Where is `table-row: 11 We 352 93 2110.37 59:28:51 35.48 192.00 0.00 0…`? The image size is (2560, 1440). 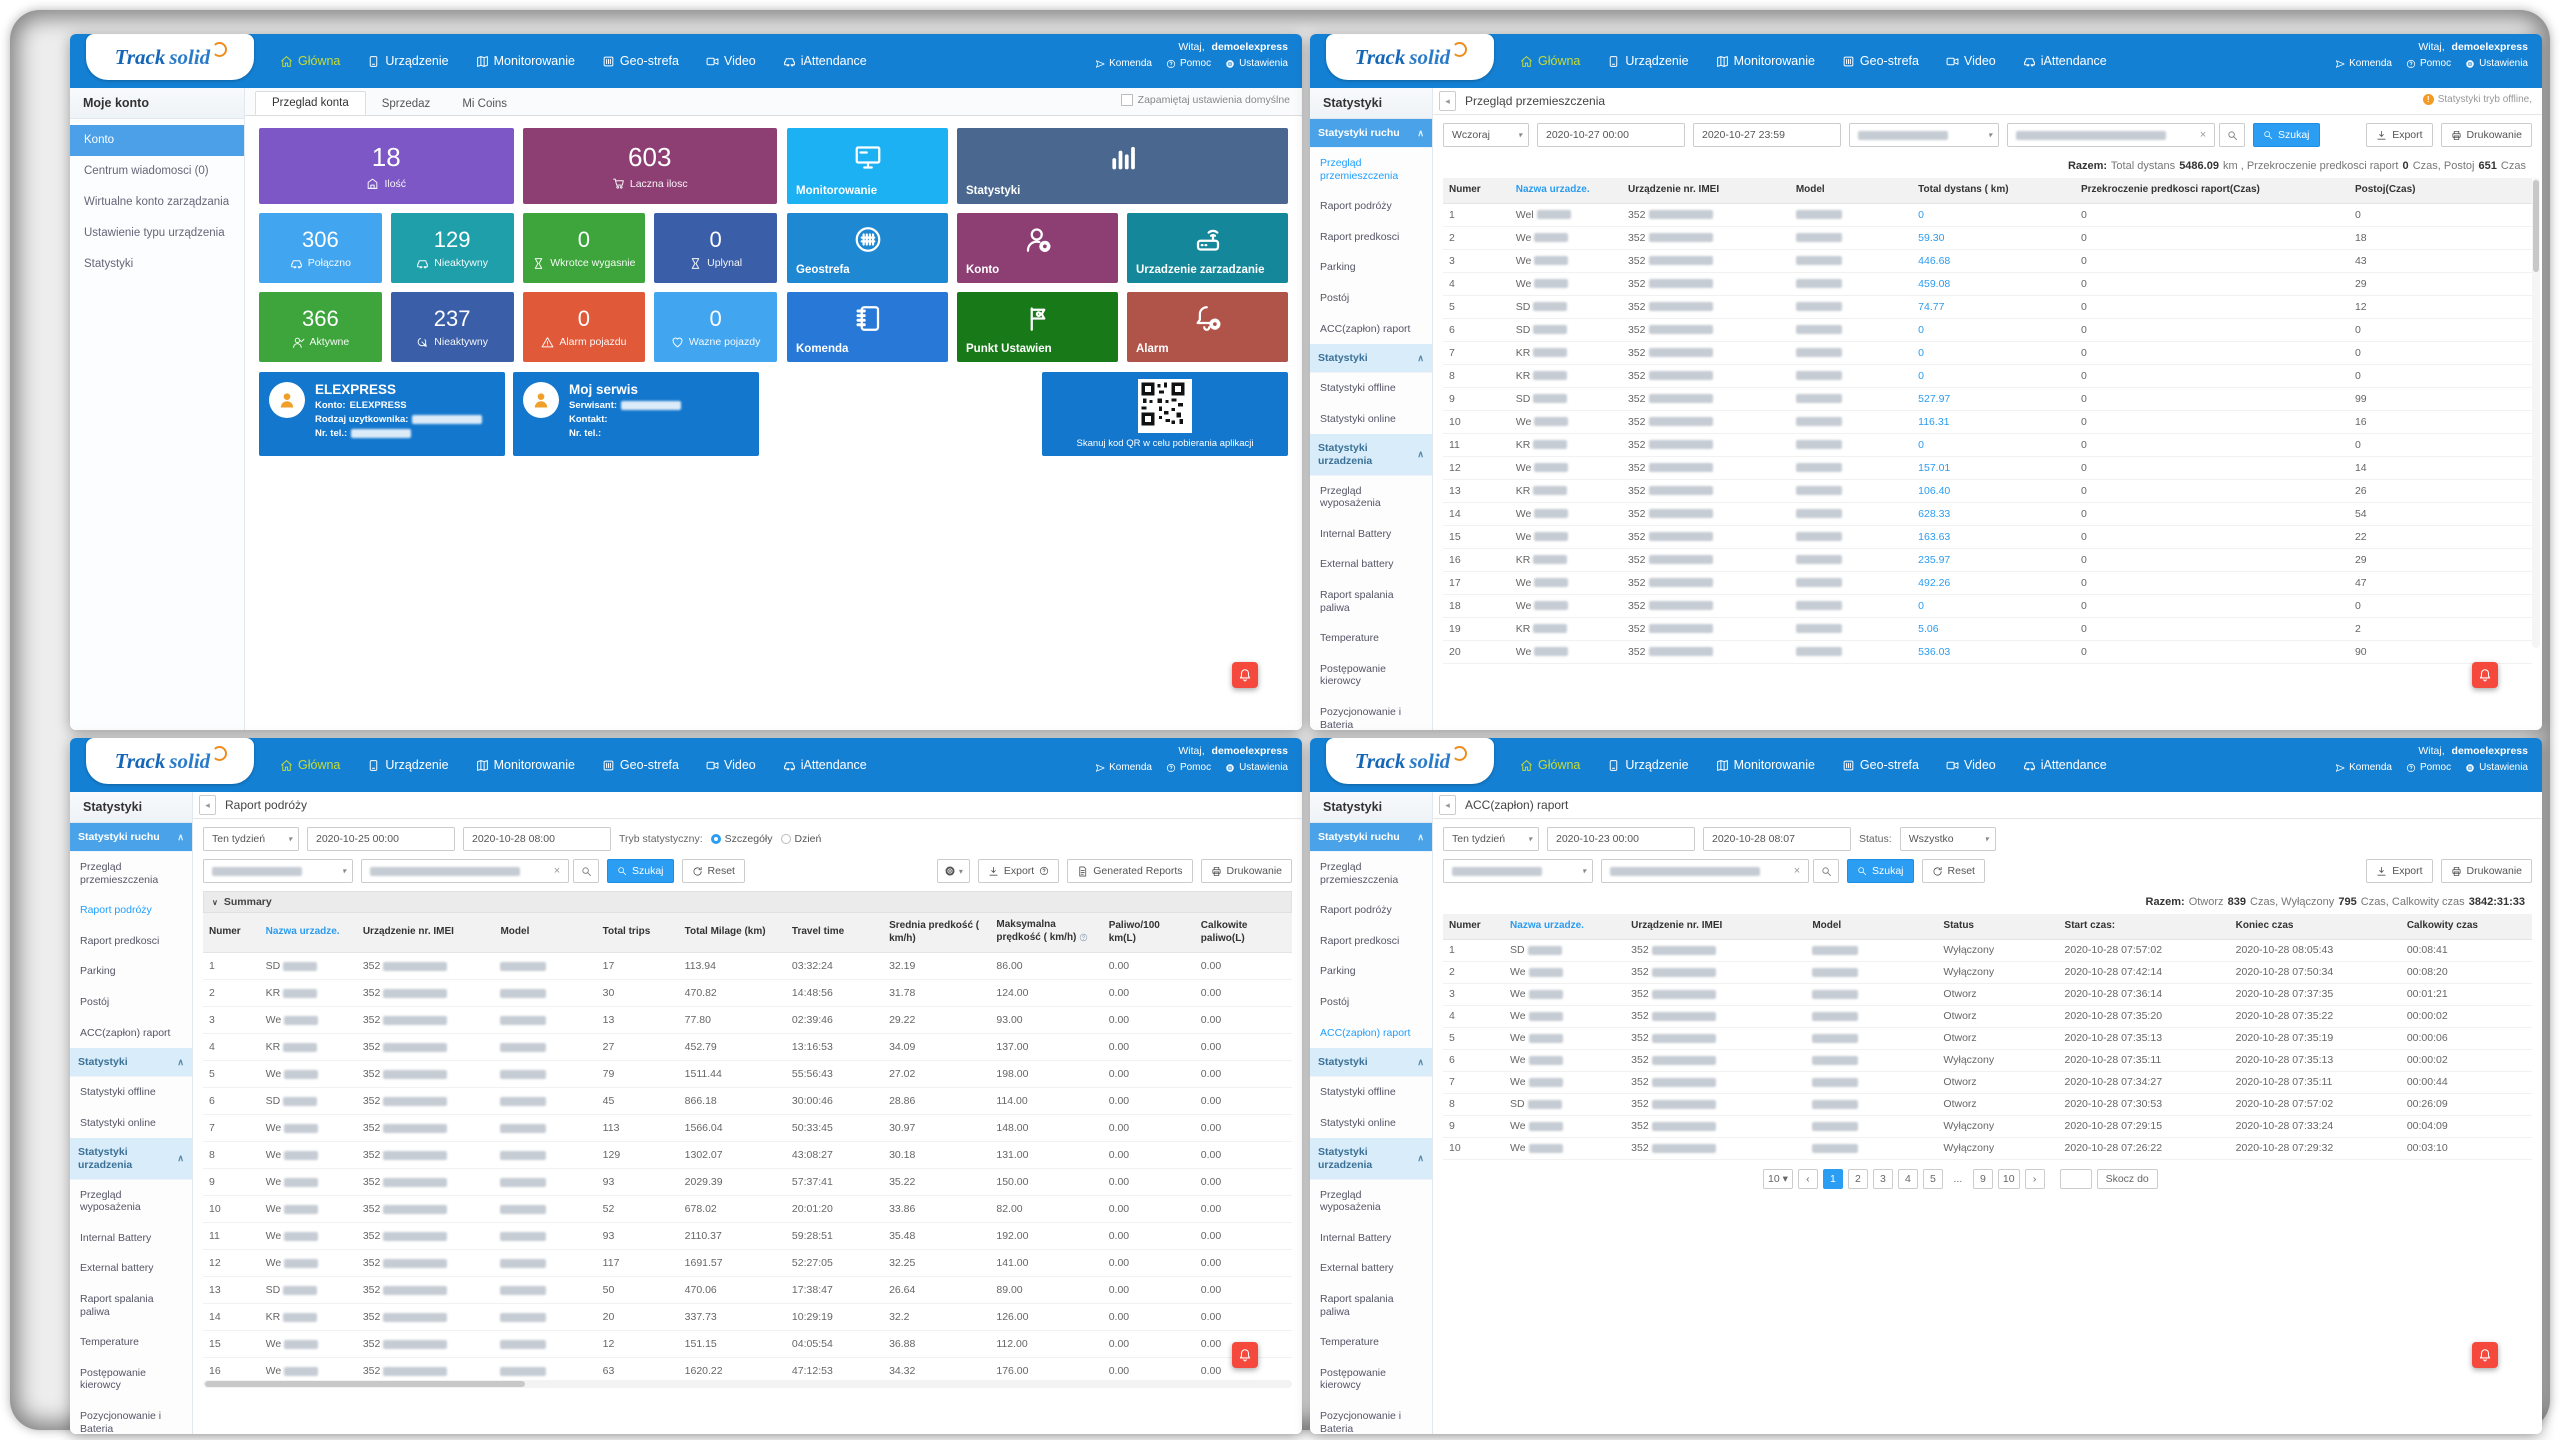
table-row: 11 We 352 93 2110.37 59:28:51 35.48 192.00 0.00 0… is located at coordinates (747, 1236).